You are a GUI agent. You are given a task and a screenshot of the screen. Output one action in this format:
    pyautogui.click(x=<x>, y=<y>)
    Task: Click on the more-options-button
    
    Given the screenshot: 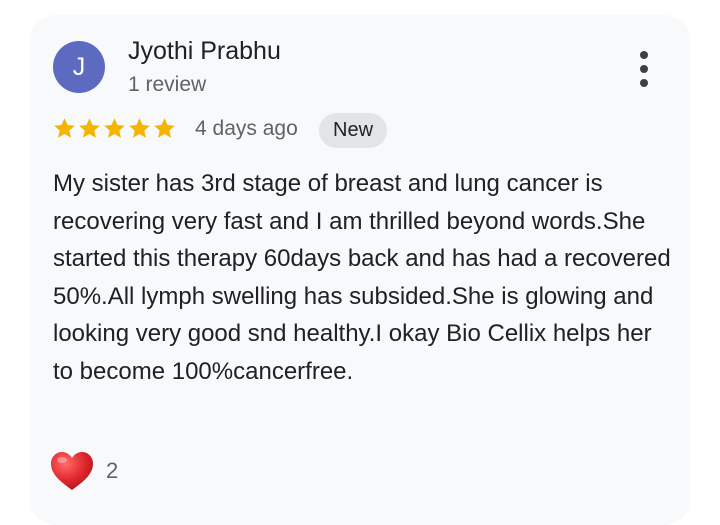 What is the action you would take?
    pyautogui.click(x=644, y=69)
    